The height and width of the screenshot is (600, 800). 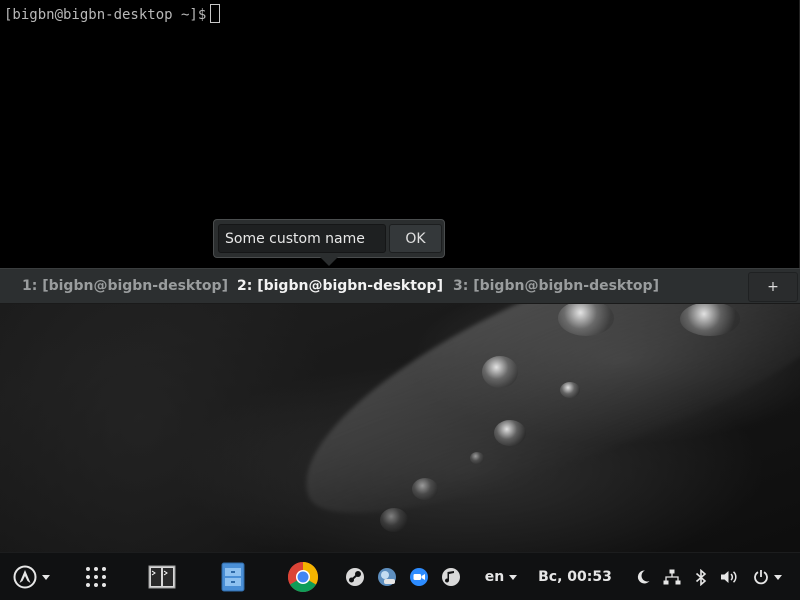 I want to click on audio-icon, so click(x=451, y=577).